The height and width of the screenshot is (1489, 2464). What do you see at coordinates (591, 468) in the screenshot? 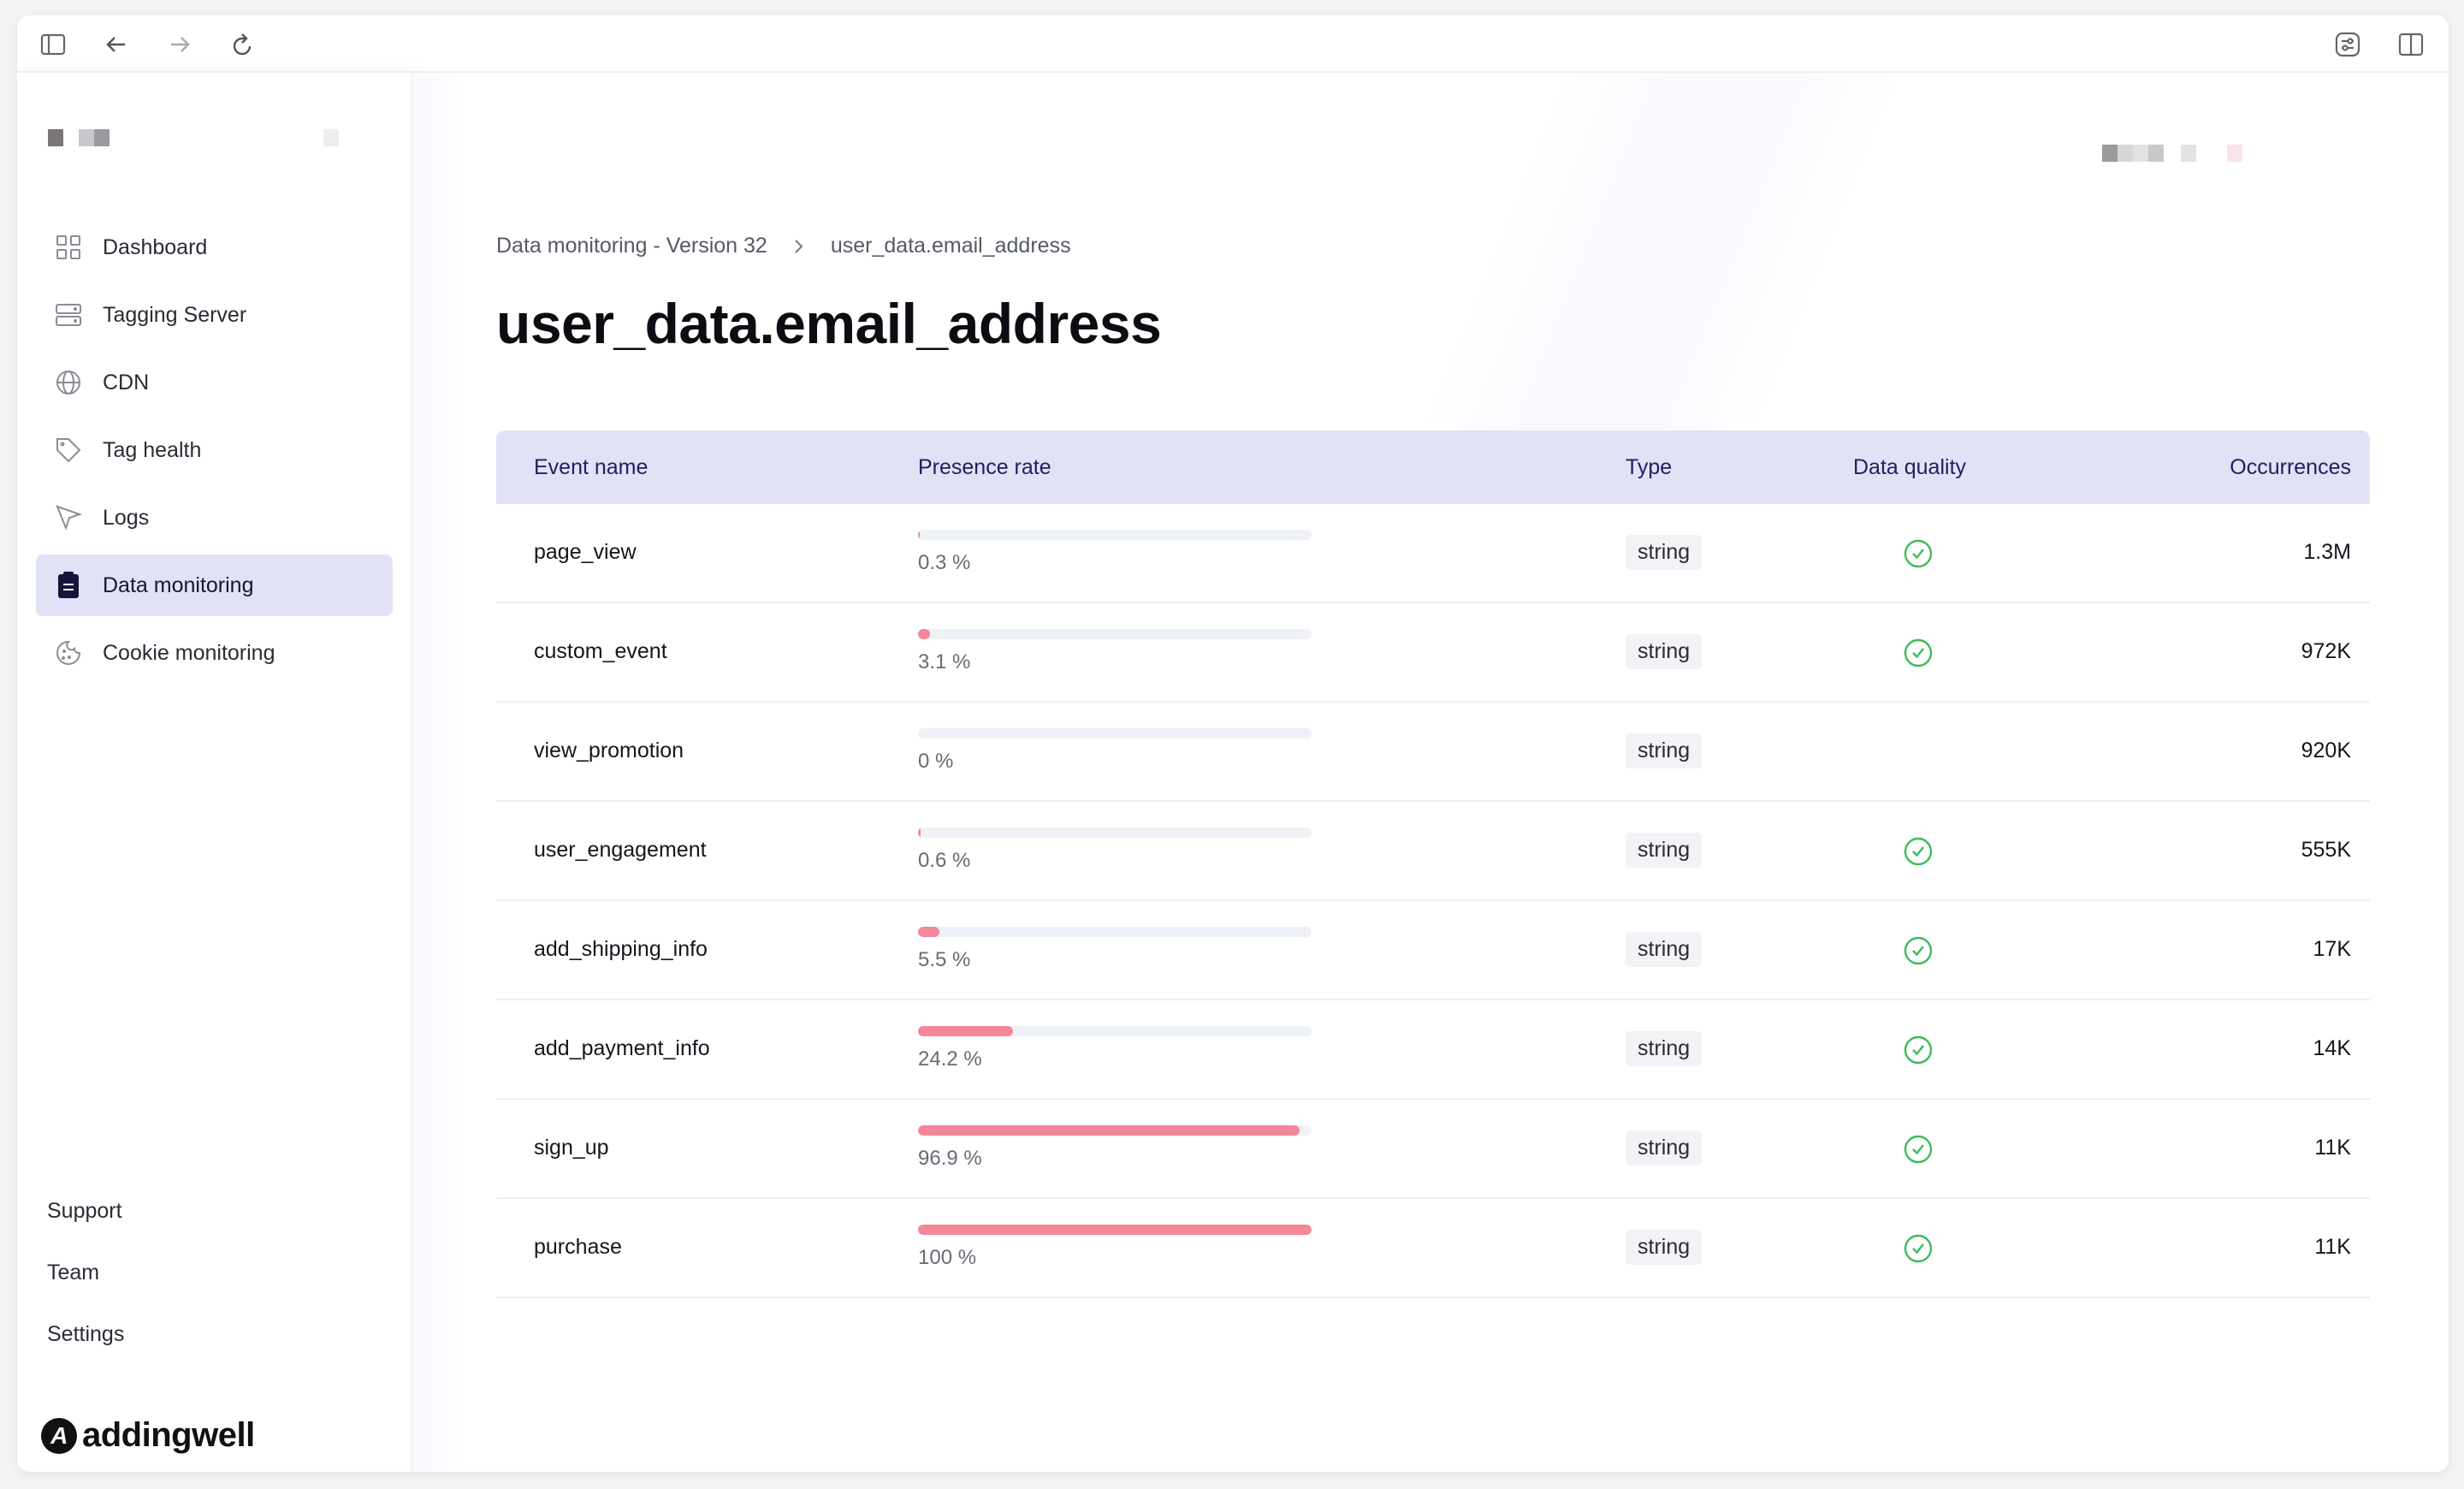
I see `header-event-name: Event name` at bounding box center [591, 468].